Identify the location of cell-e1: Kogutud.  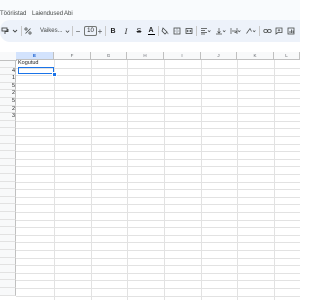
(28, 63).